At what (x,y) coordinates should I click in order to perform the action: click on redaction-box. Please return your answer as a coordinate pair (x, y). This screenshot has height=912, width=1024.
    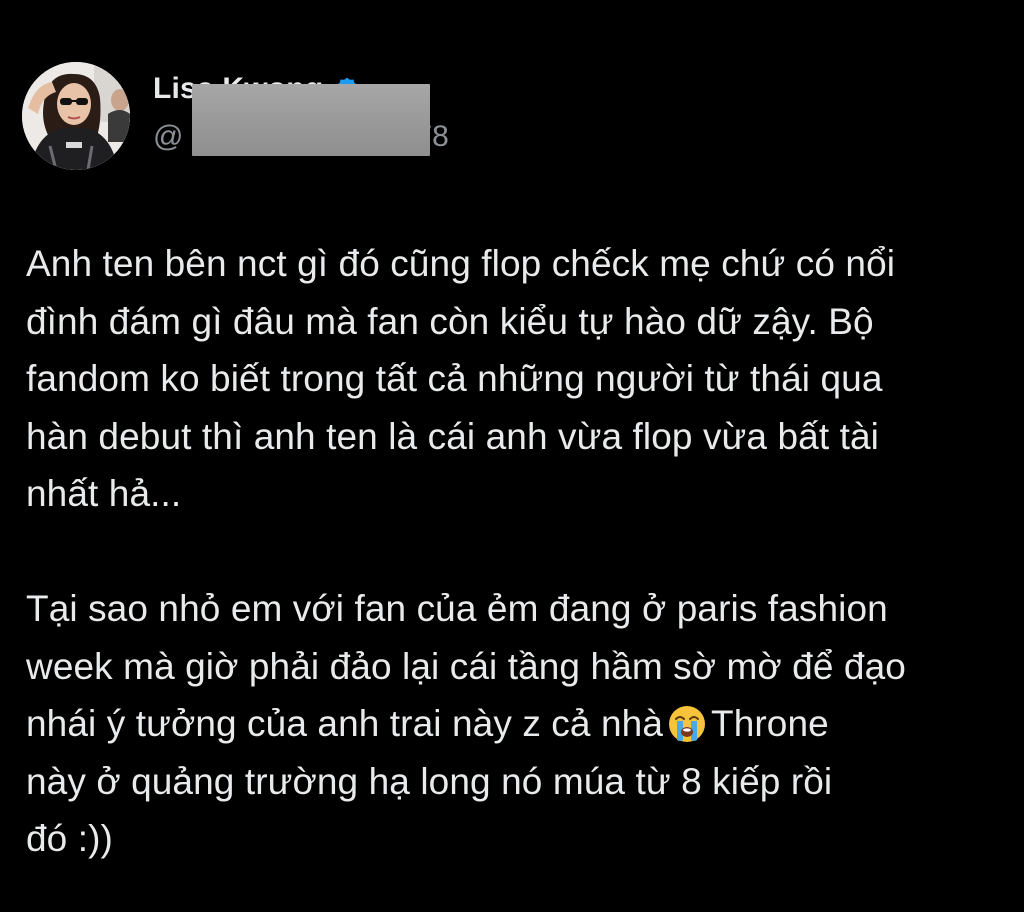
    Looking at the image, I should click on (311, 120).